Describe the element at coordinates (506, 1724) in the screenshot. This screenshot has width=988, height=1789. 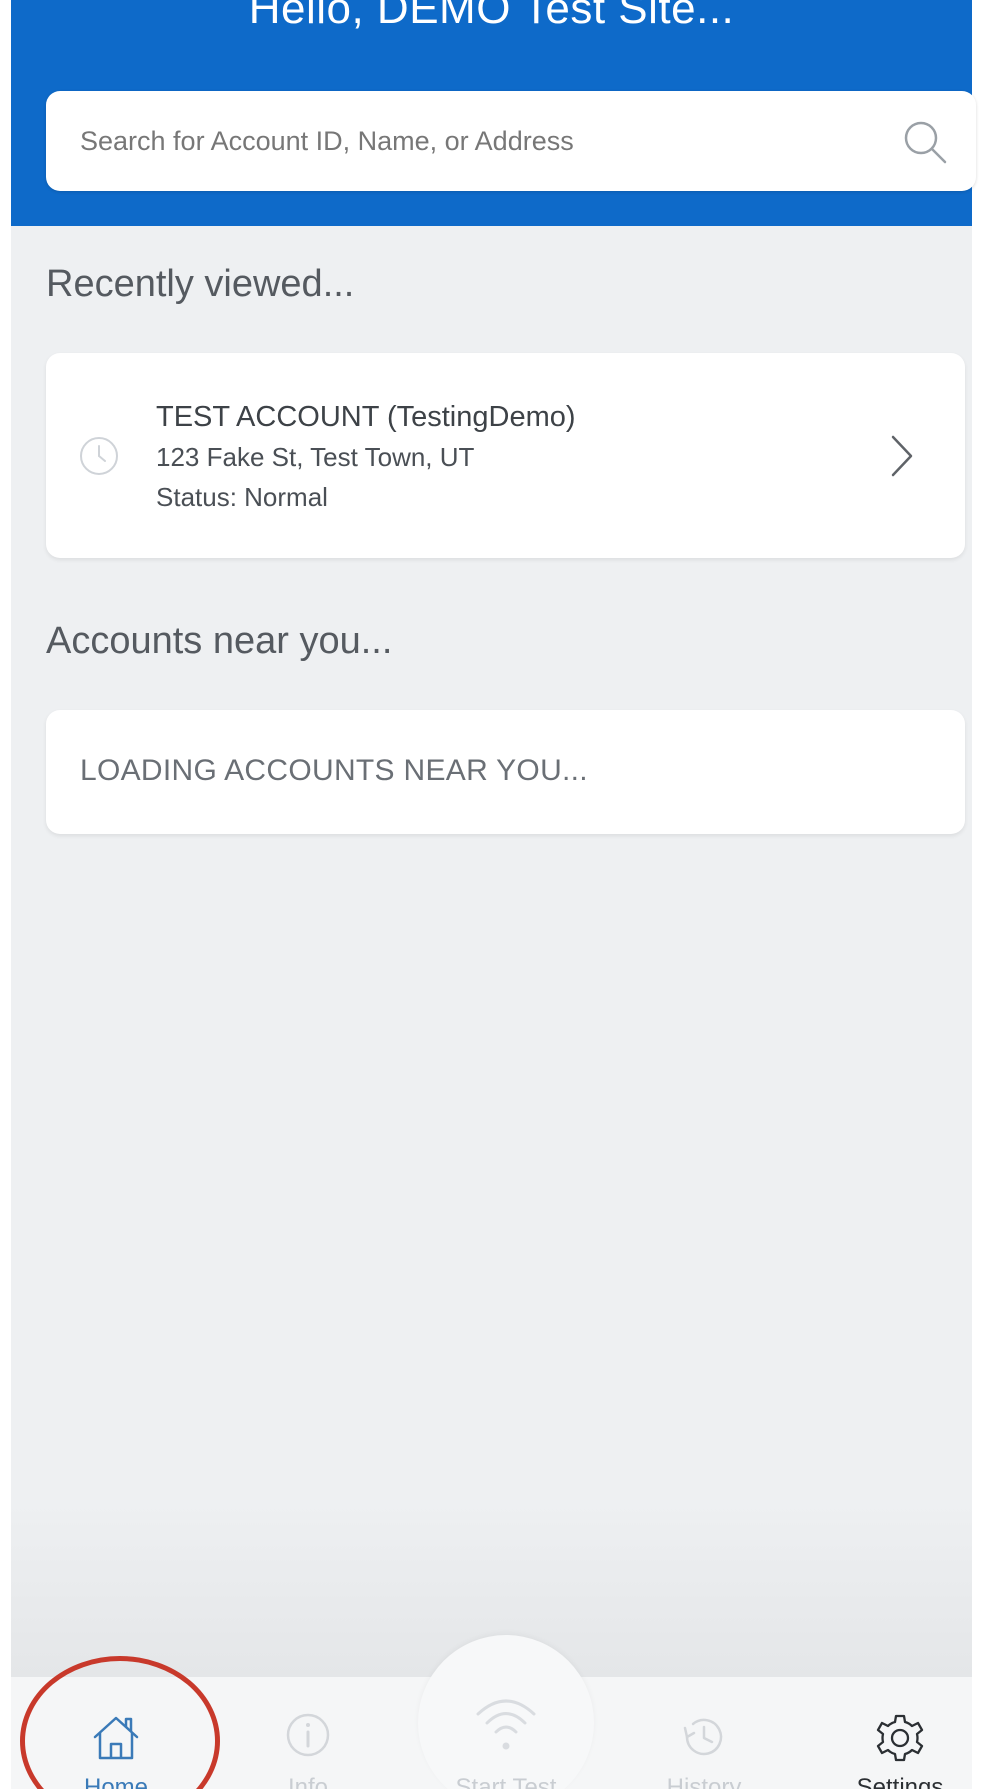
I see `wifi-icon` at that location.